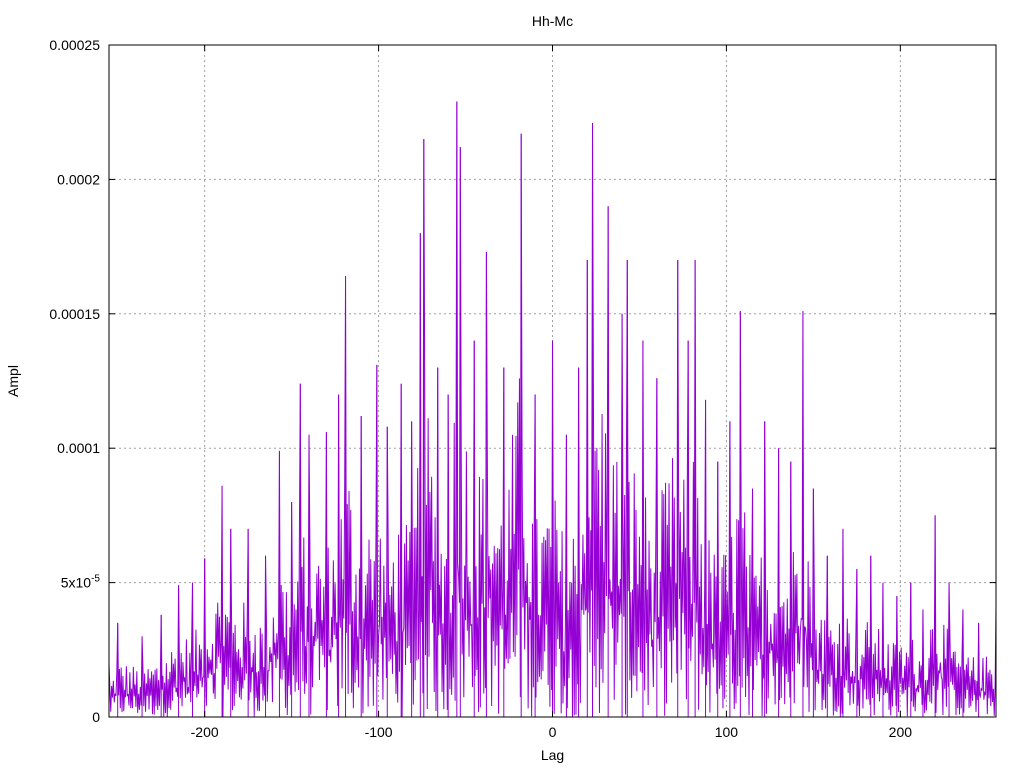  What do you see at coordinates (552, 755) in the screenshot?
I see `x-axis-label: Lag` at bounding box center [552, 755].